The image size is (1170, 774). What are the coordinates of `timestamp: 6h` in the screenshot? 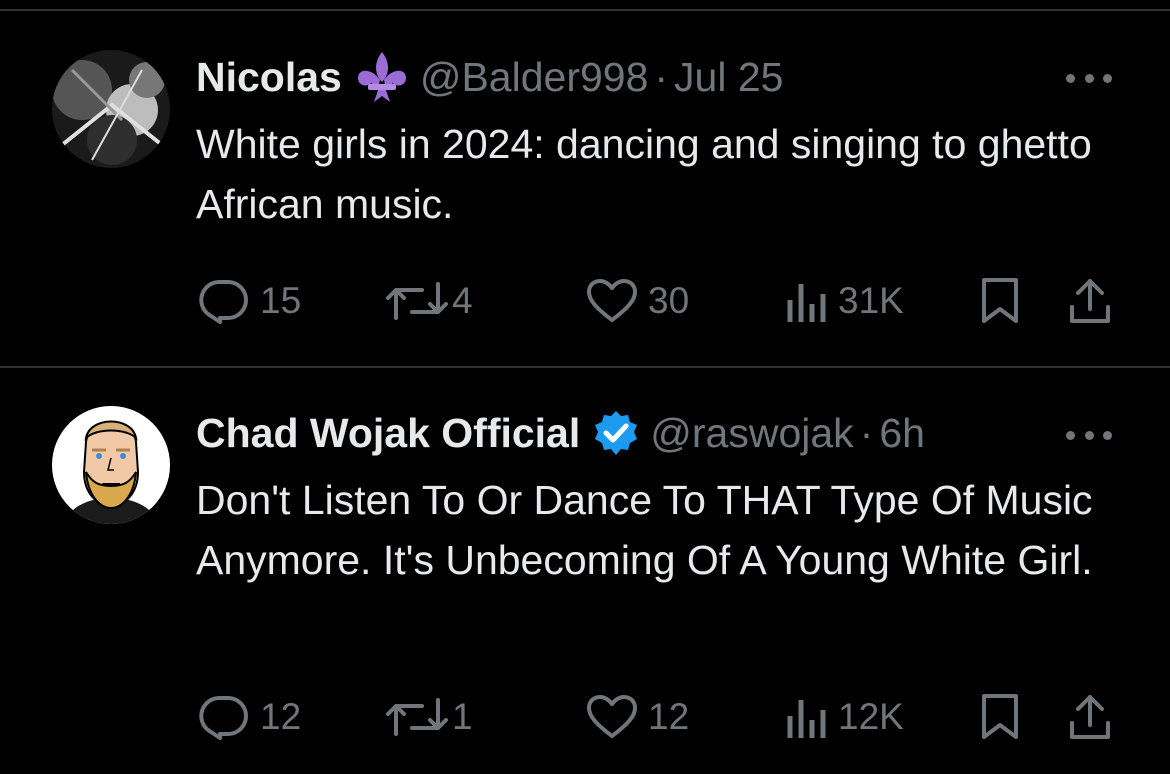 It's located at (902, 433).